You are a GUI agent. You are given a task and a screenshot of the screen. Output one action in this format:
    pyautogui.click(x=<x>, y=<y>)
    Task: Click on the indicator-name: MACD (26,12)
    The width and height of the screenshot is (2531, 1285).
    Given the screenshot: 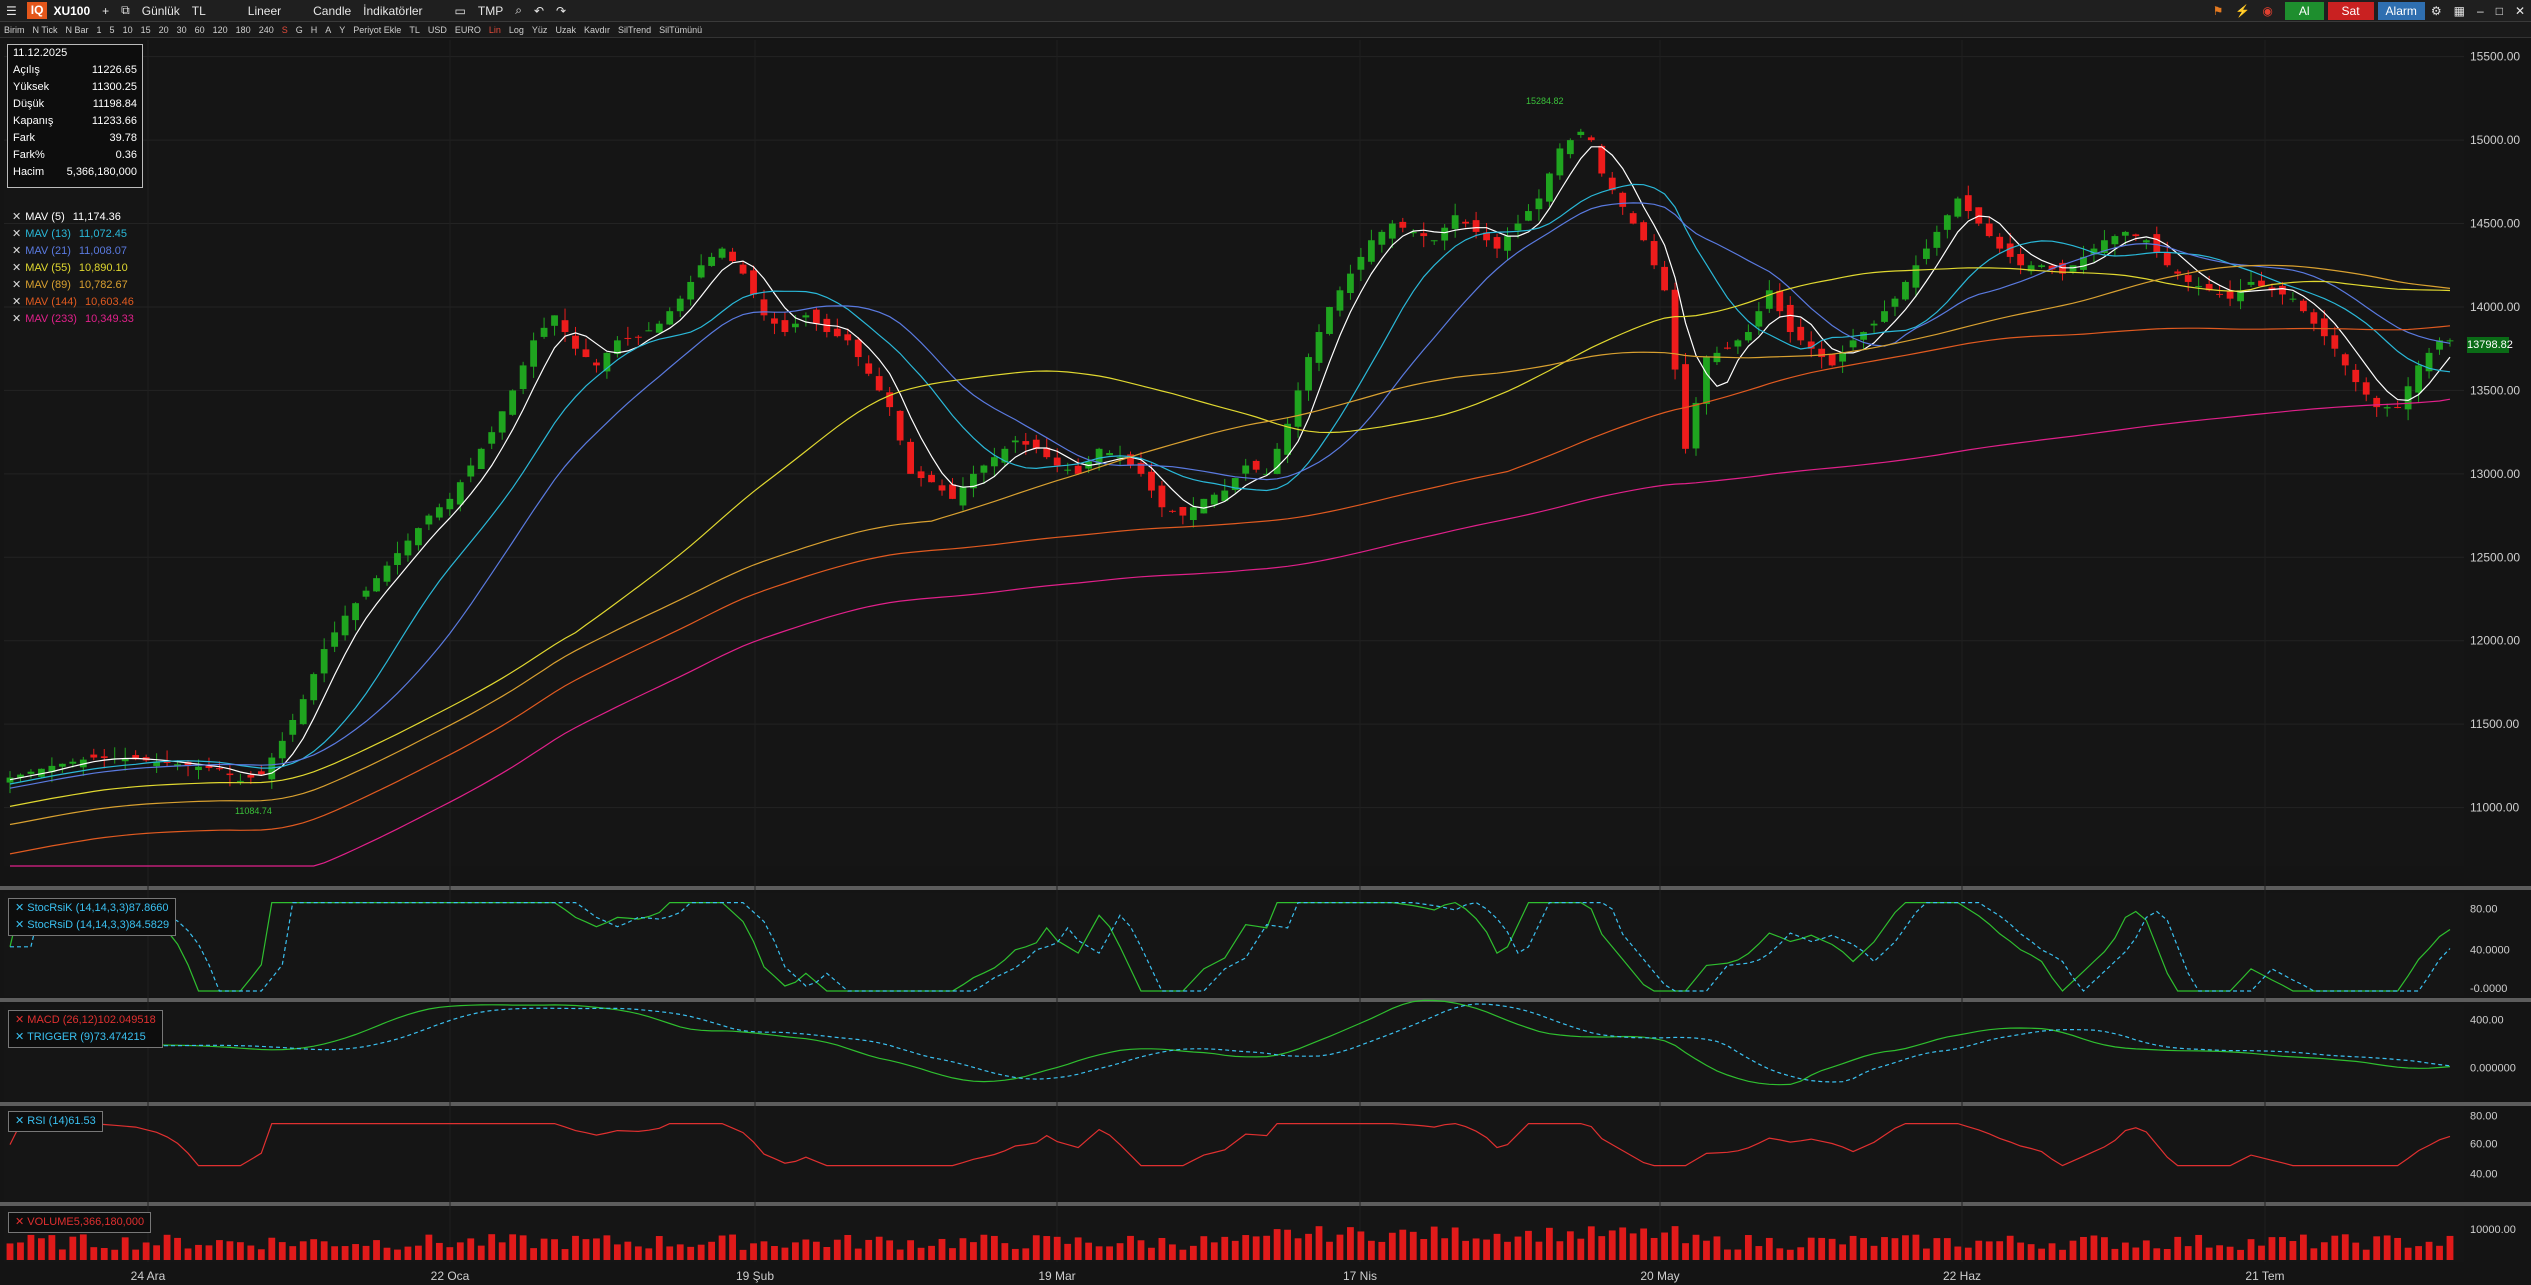 What is the action you would take?
    pyautogui.click(x=62, y=1020)
    